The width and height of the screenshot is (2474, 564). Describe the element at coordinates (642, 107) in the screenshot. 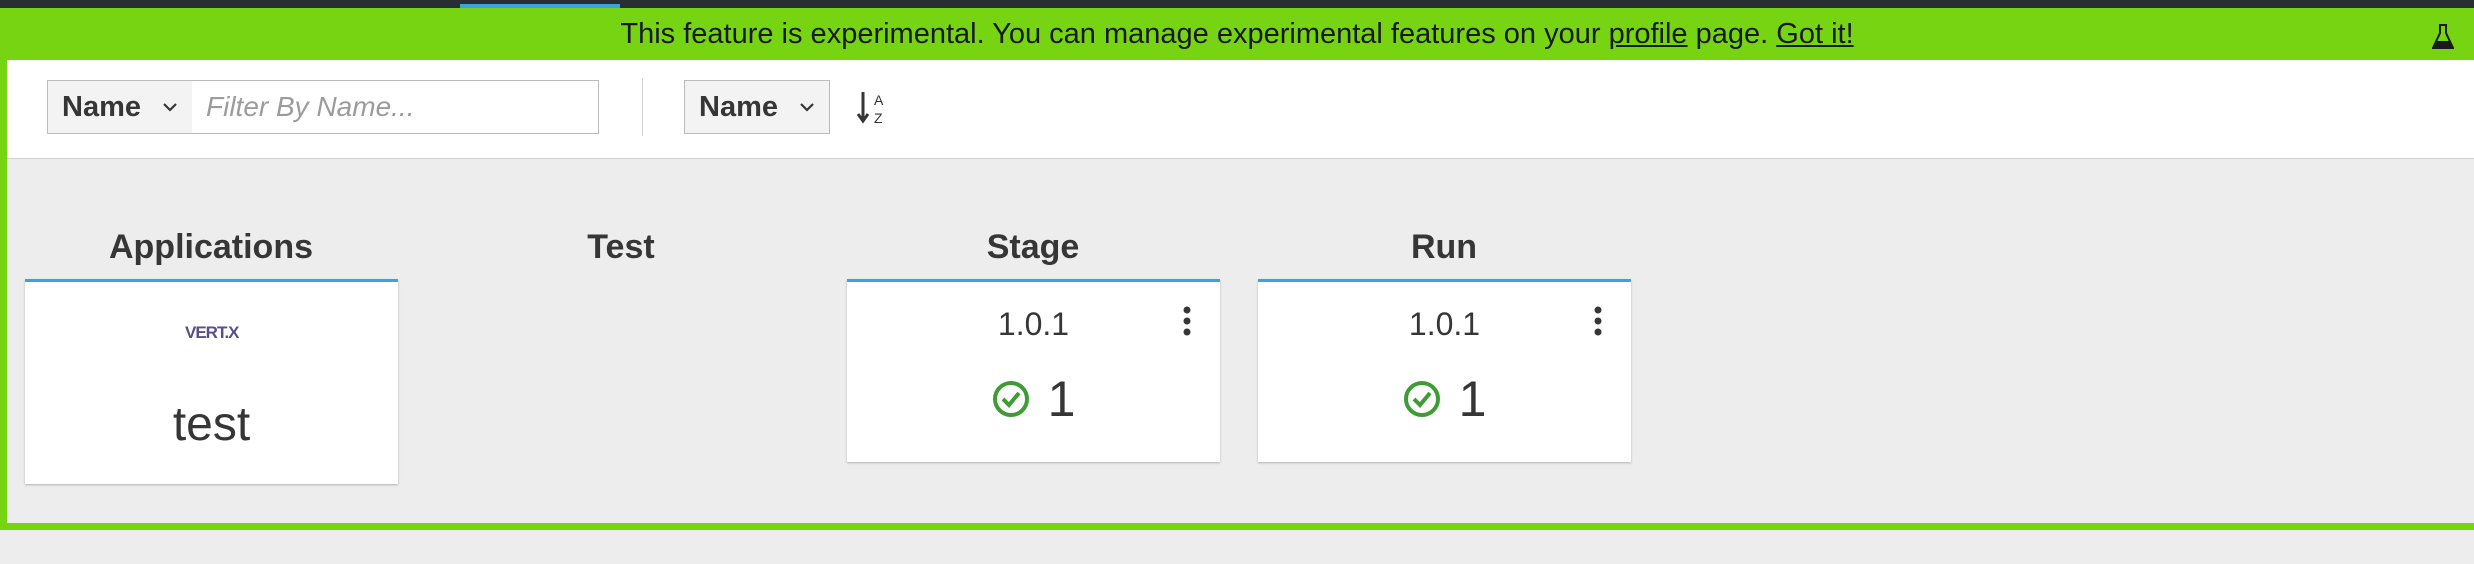

I see `toolbar-divider` at that location.